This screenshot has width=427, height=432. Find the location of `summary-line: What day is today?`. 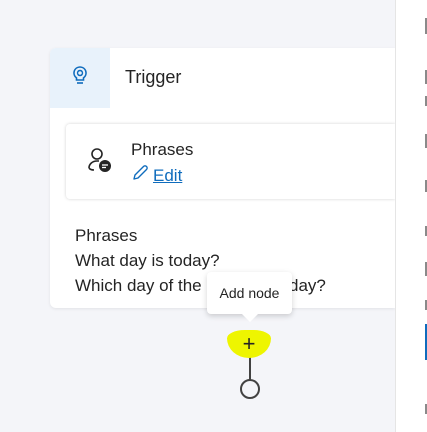

summary-line: What day is today? is located at coordinates (147, 260).